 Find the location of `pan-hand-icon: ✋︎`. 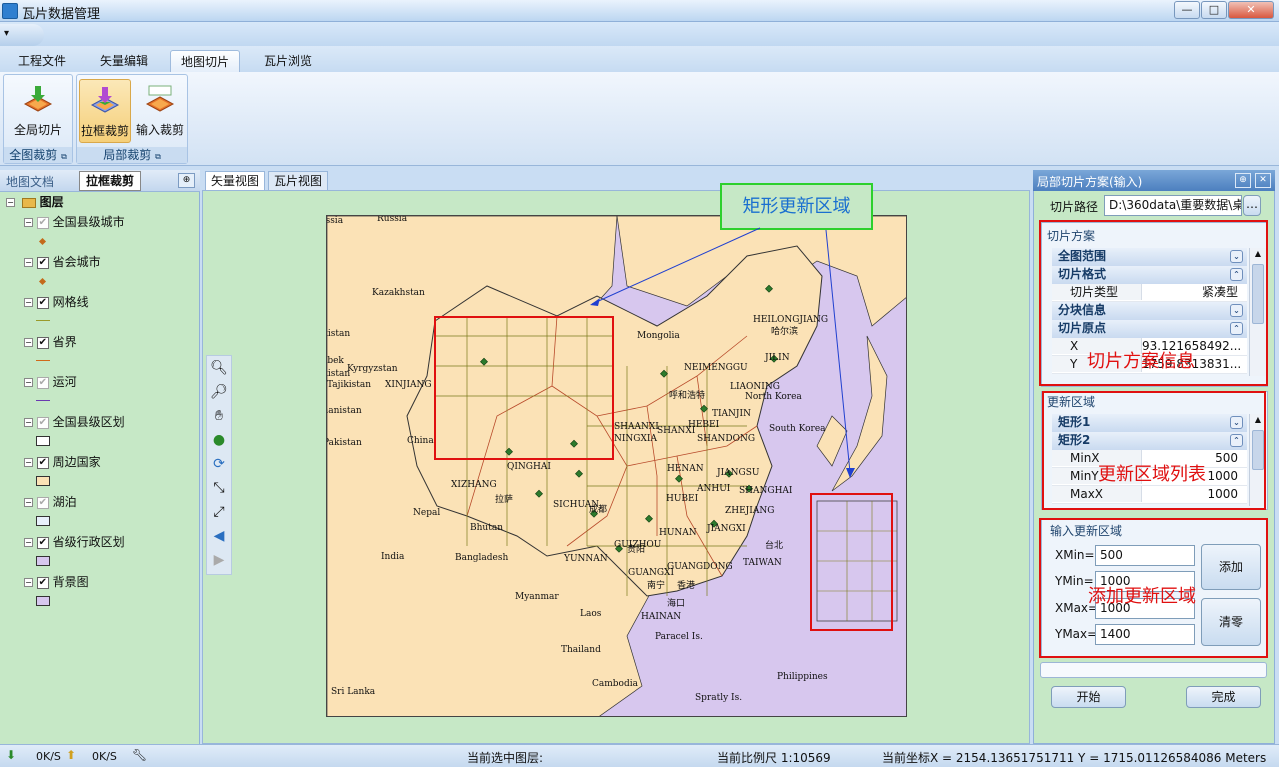

pan-hand-icon: ✋︎ is located at coordinates (219, 416).